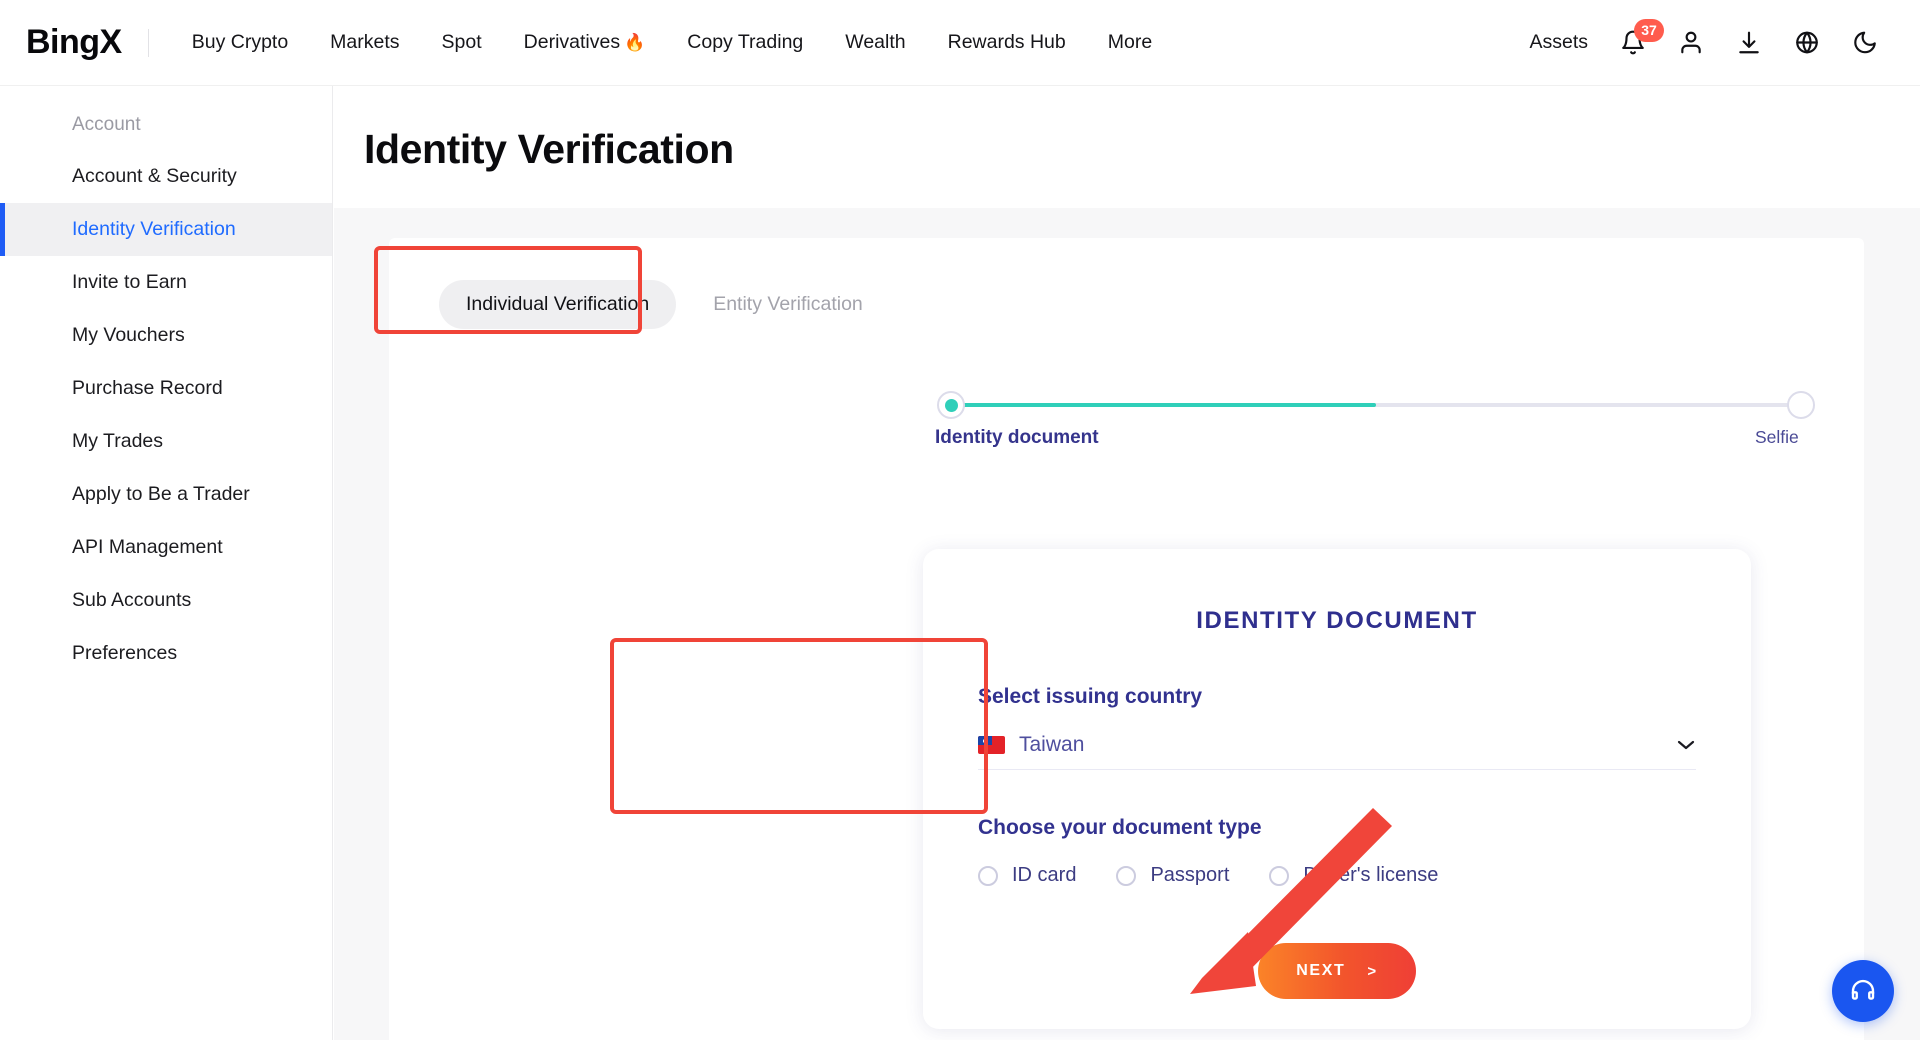 This screenshot has height=1040, width=1920. I want to click on nav-label: Rewards Hub, so click(1006, 42).